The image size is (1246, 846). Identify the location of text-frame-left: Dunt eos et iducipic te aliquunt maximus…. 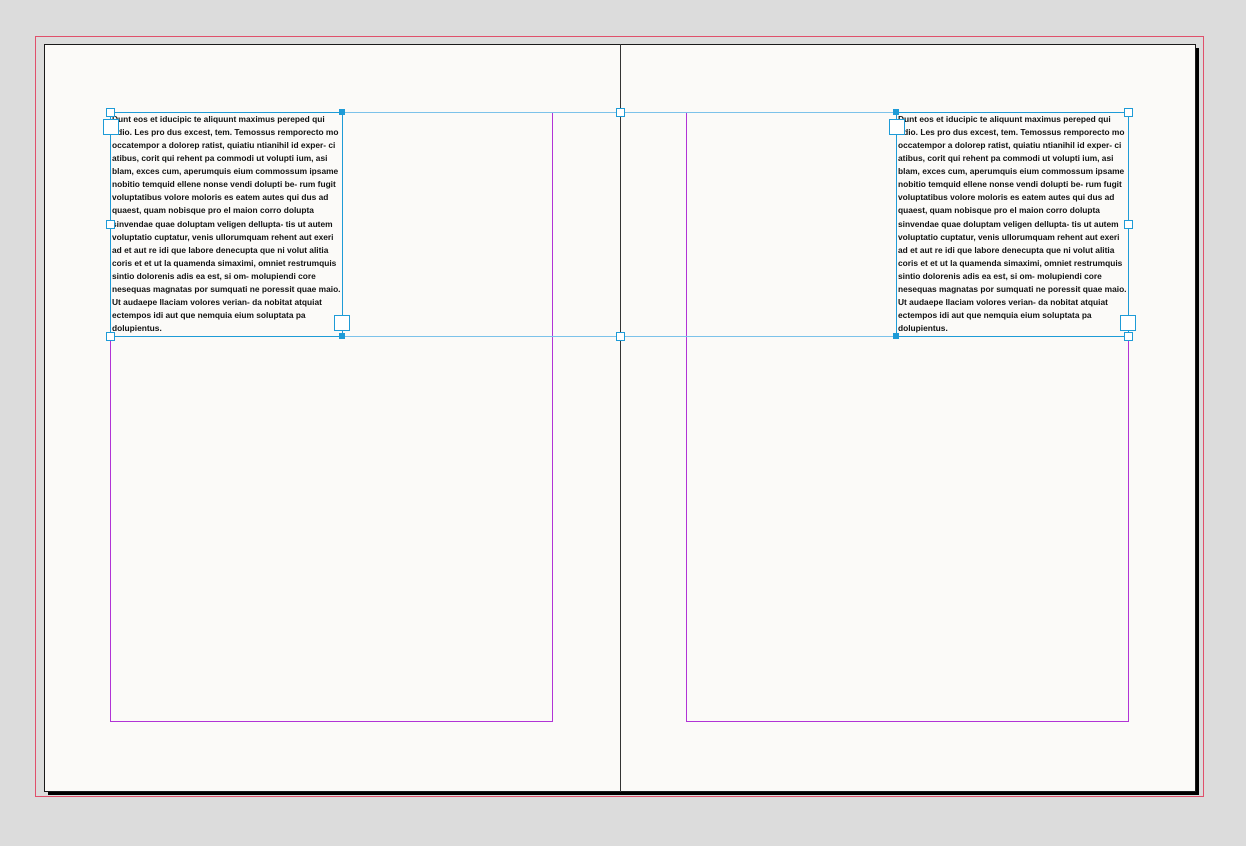
(226, 224).